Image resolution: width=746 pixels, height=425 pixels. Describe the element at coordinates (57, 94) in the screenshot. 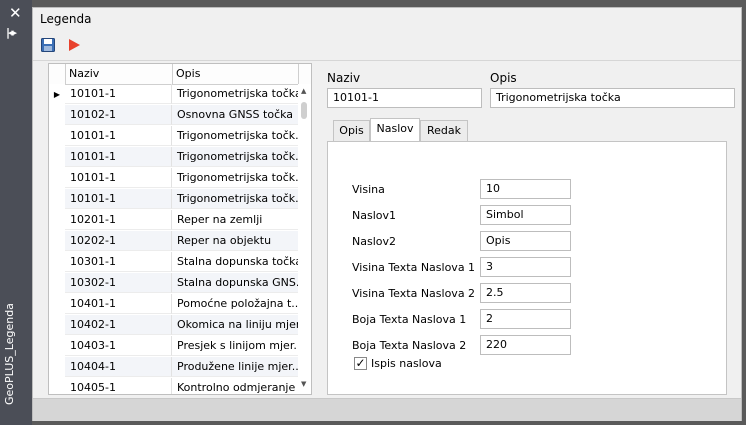

I see `current-row-indicator-icon: ▶` at that location.